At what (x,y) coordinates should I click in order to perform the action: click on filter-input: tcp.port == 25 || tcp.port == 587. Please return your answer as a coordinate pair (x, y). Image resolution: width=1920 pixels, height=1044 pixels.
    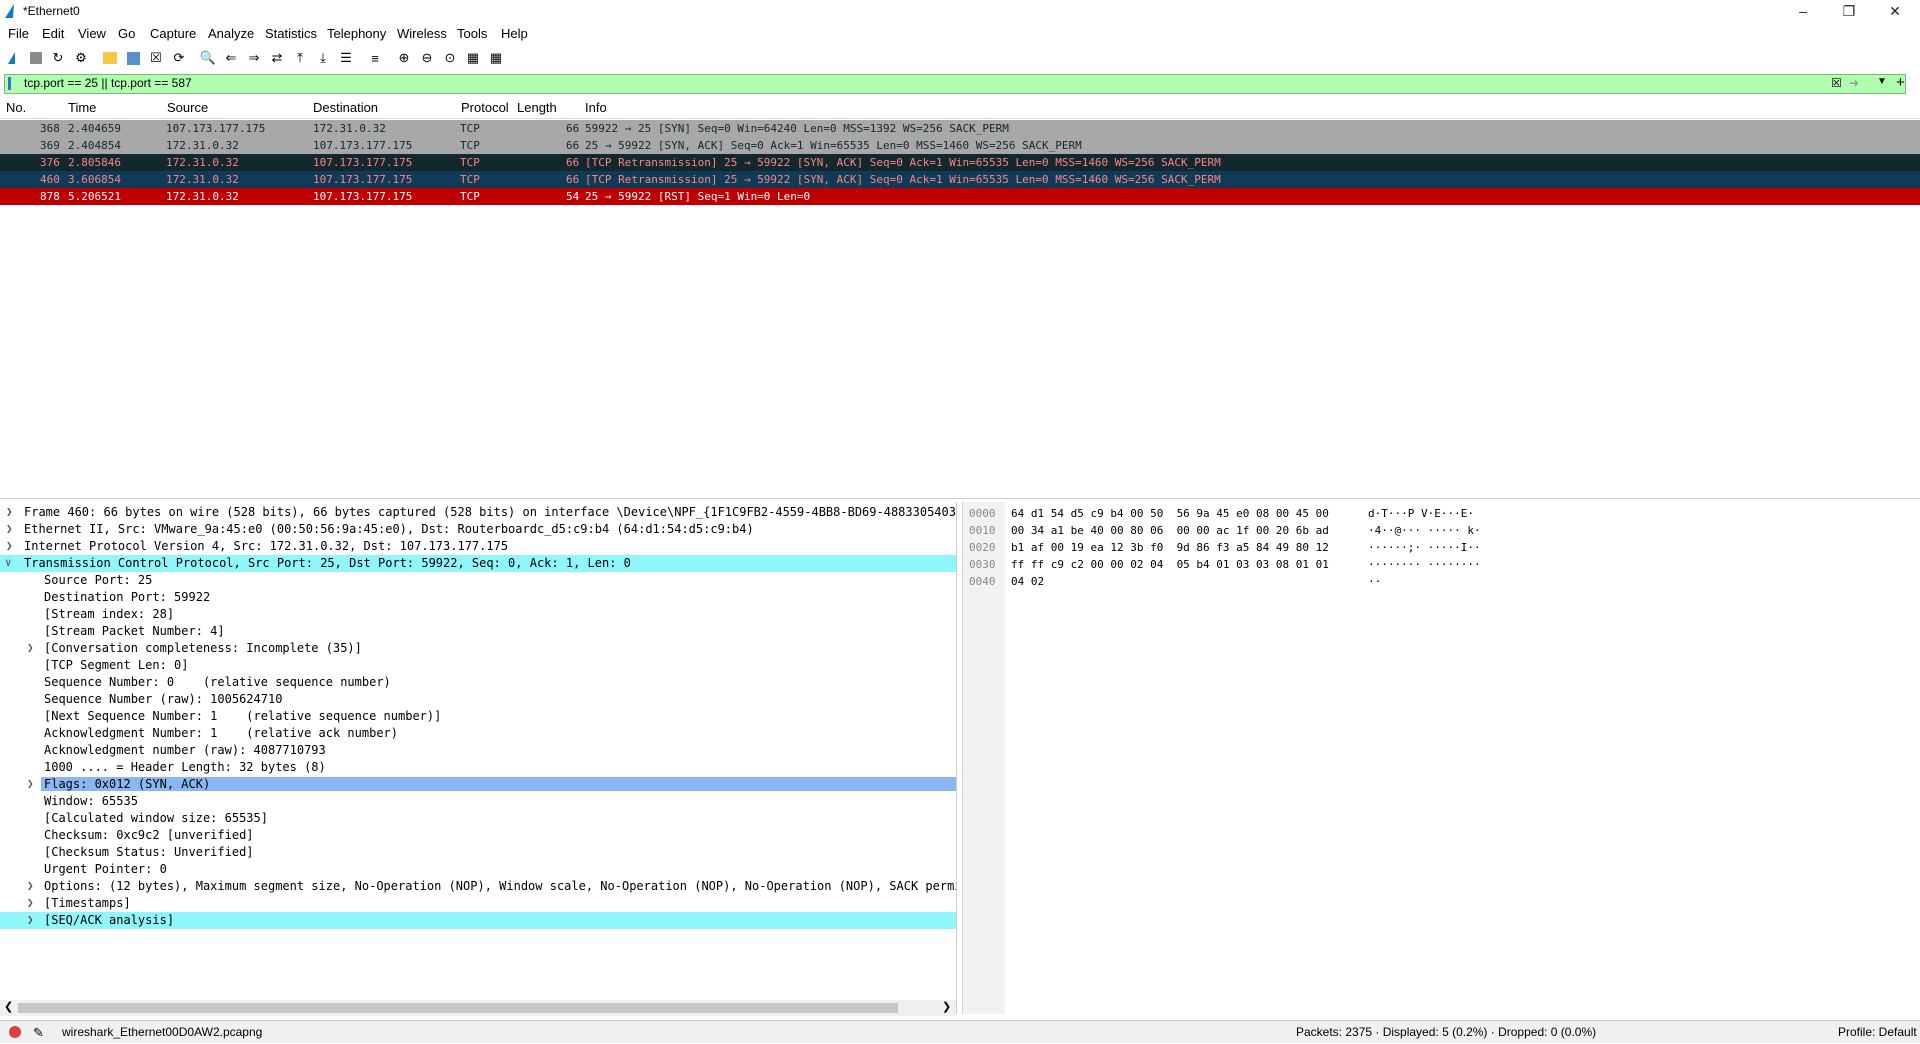
    Looking at the image, I should click on (108, 83).